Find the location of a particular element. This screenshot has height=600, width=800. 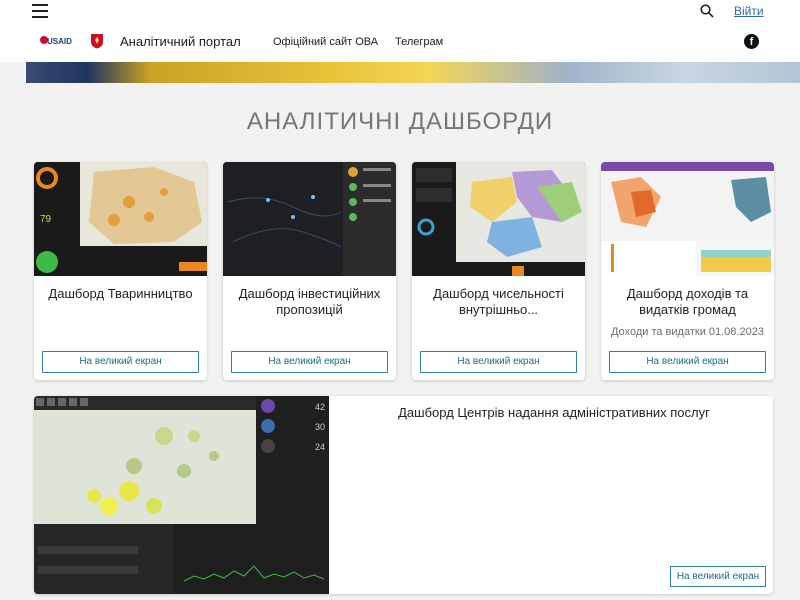

usaid-logo: USAID is located at coordinates (58, 41).